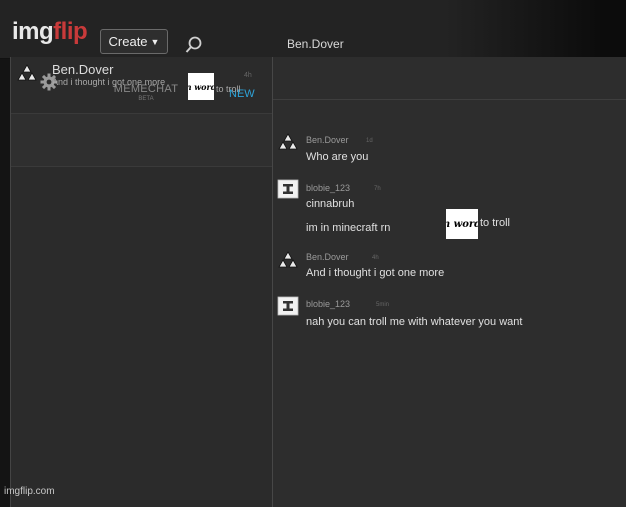 The image size is (626, 507). Describe the element at coordinates (70, 31) in the screenshot. I see `logo-text-flip: flip` at that location.